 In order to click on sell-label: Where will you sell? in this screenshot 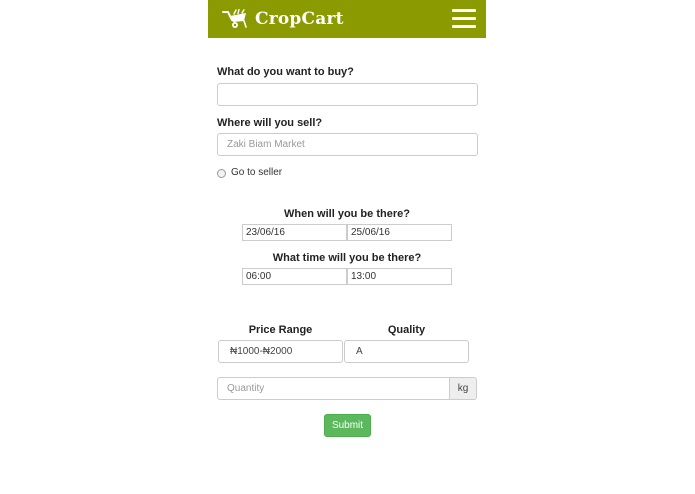, I will do `click(270, 123)`.